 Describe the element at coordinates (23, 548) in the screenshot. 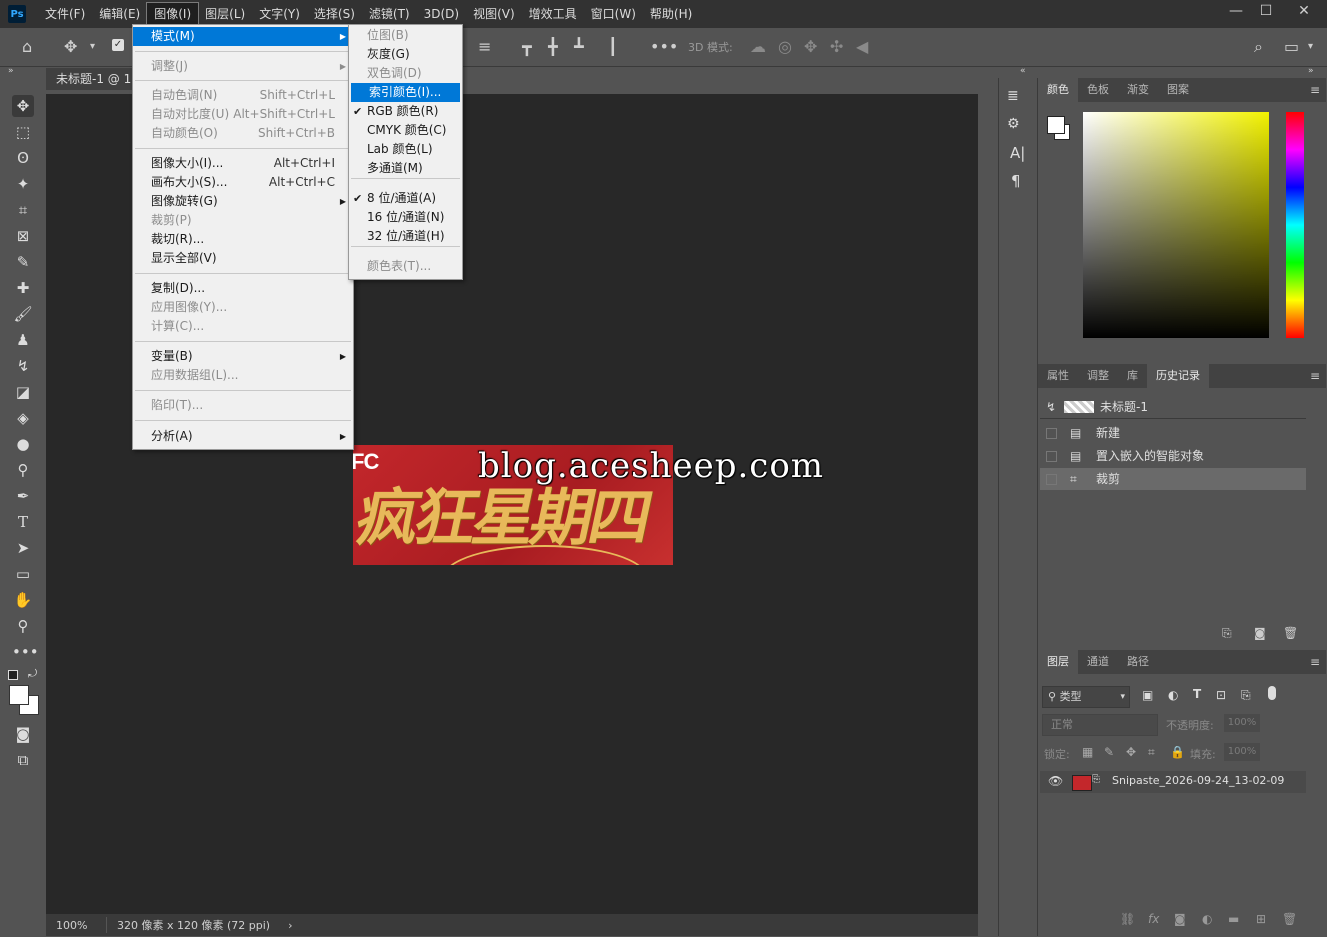

I see `path-select-icon: ➤` at that location.